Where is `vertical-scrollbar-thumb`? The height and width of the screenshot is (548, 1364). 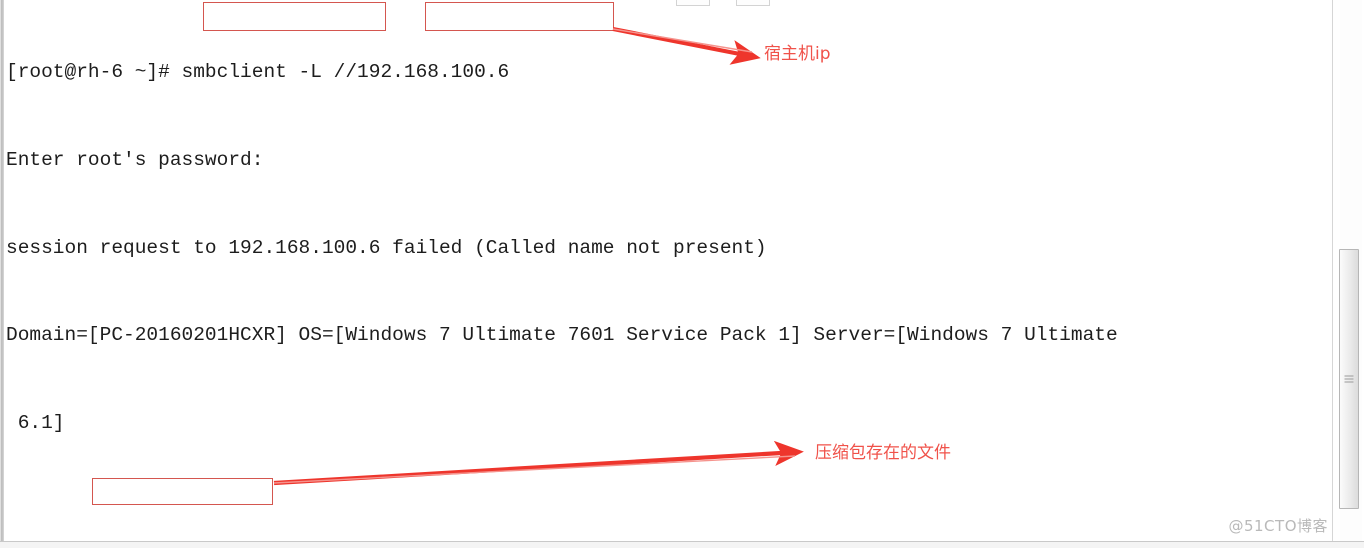 vertical-scrollbar-thumb is located at coordinates (1349, 379).